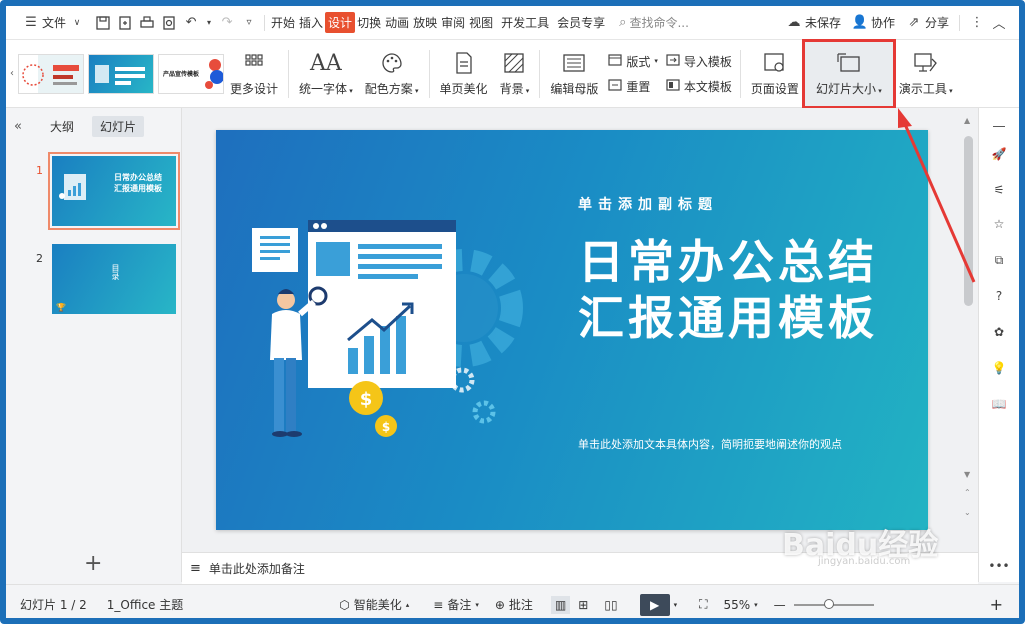  I want to click on normal-view-icon: ▥, so click(560, 604).